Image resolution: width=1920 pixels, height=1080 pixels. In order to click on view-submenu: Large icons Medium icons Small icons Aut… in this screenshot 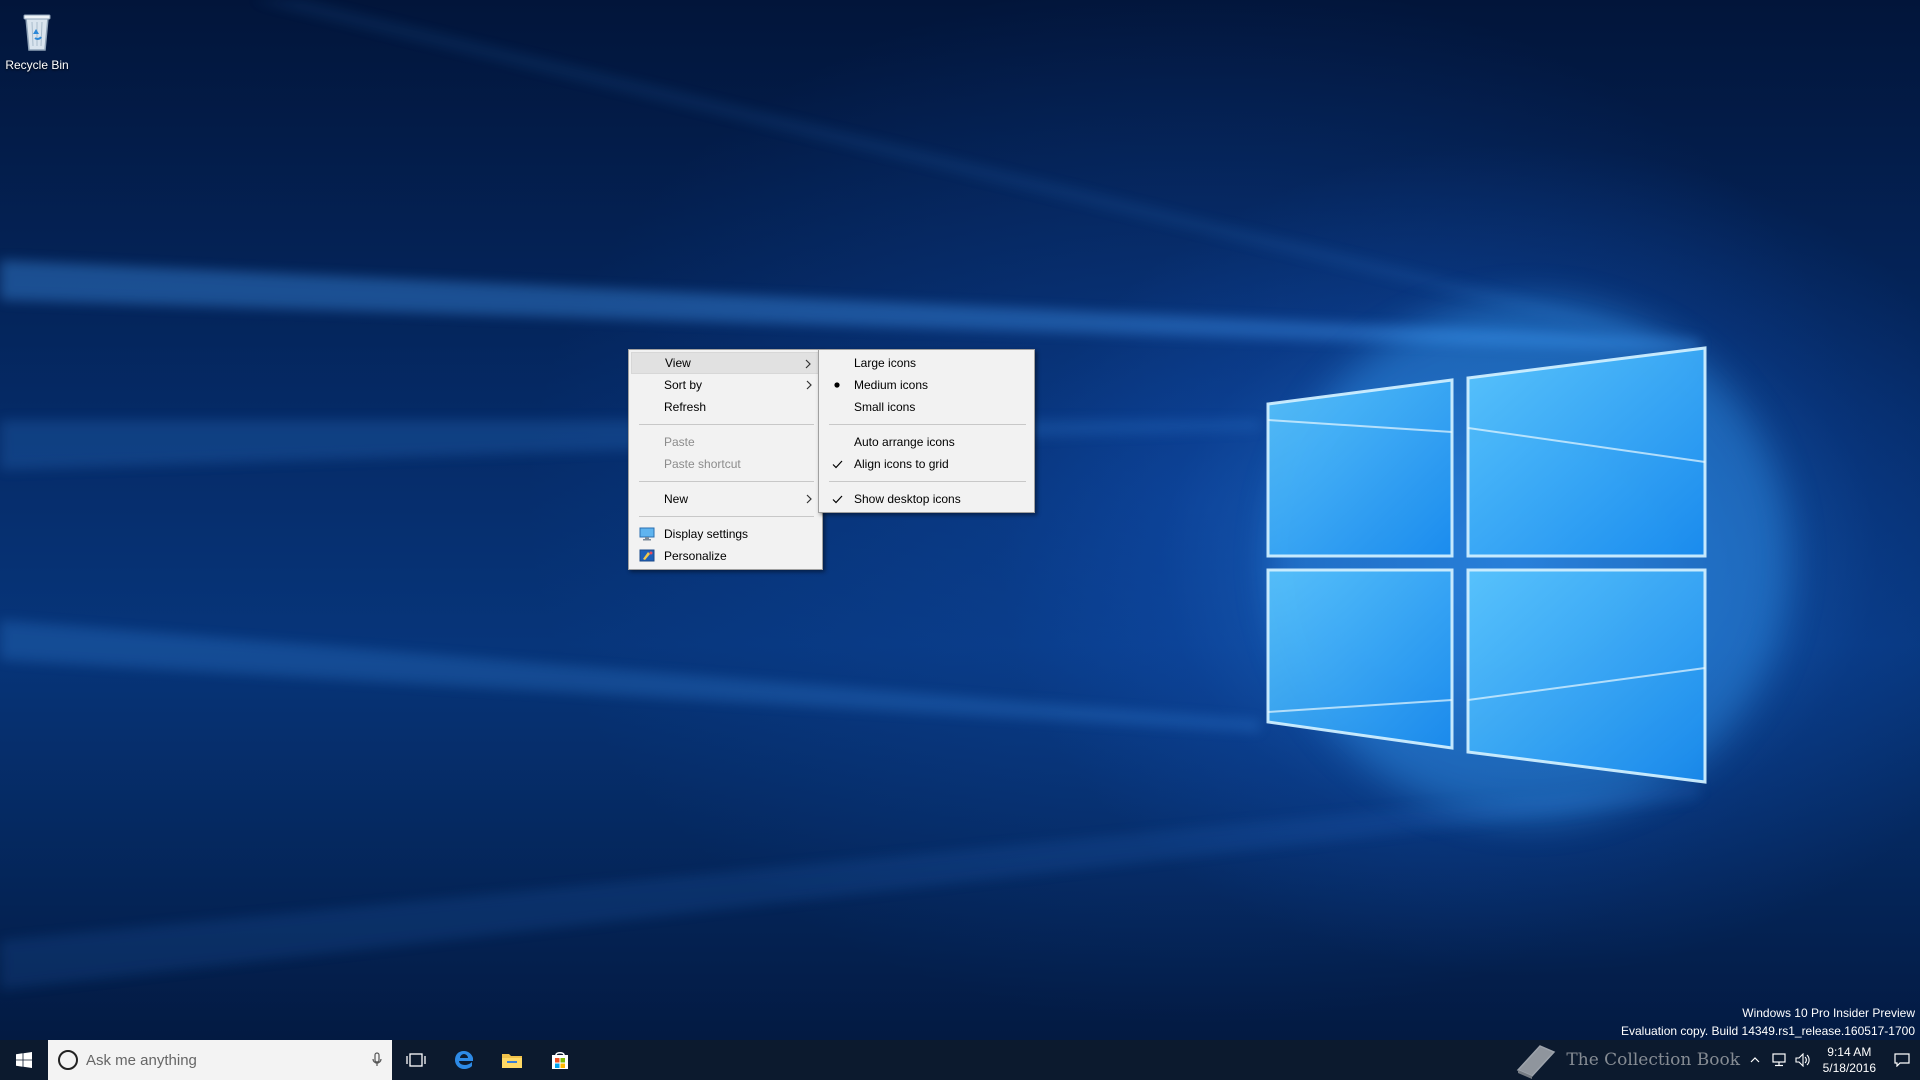, I will do `click(926, 431)`.